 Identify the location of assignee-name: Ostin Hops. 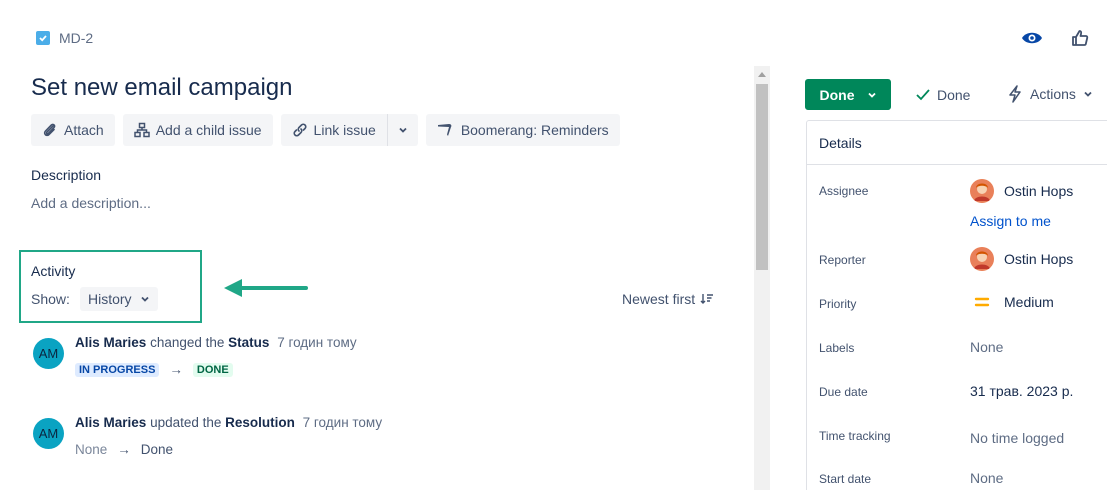
(1039, 191).